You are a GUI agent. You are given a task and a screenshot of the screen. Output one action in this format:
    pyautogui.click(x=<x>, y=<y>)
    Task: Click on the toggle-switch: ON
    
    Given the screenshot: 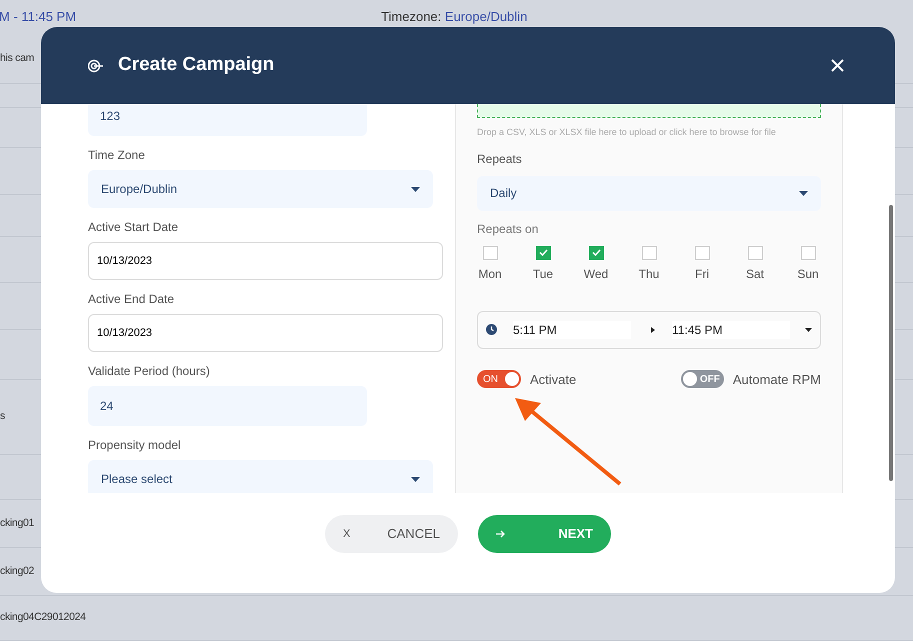 What is the action you would take?
    pyautogui.click(x=499, y=379)
    